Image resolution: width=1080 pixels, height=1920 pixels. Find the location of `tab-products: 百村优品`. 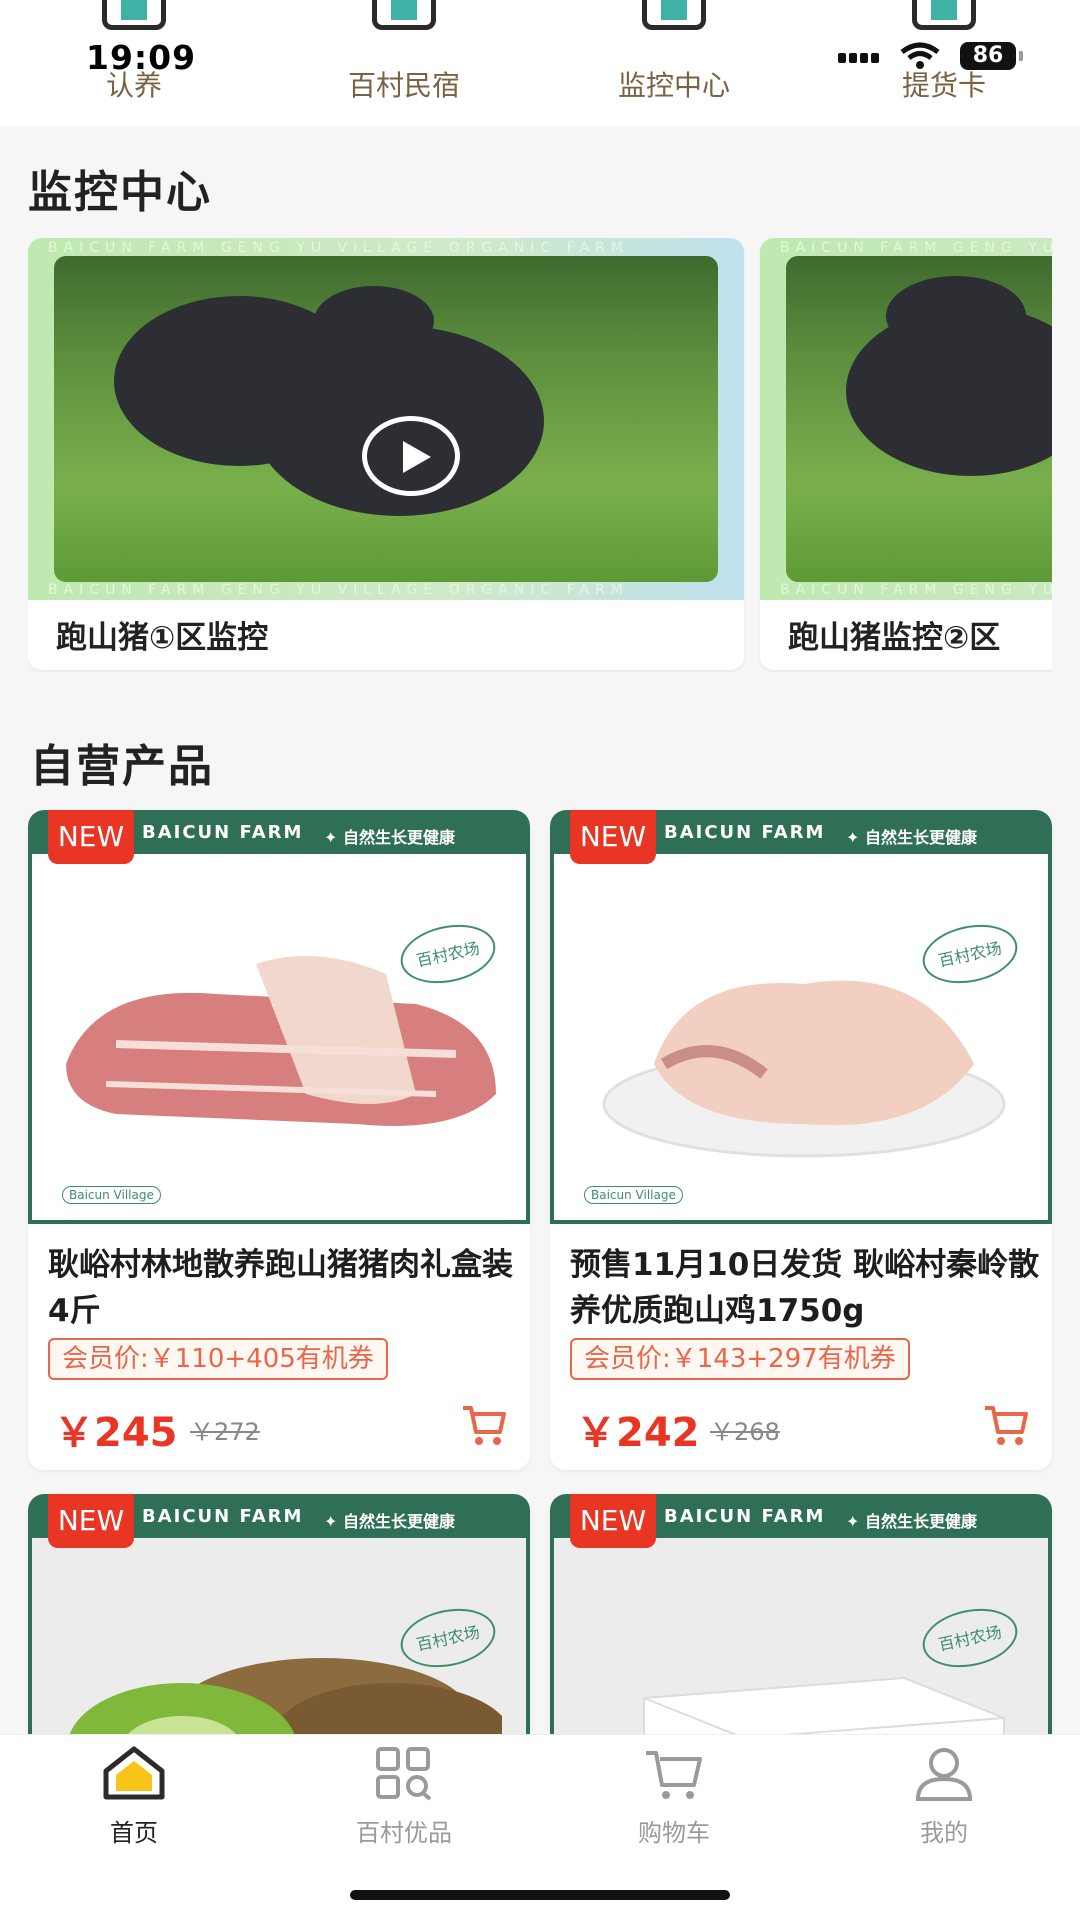

tab-products: 百村优品 is located at coordinates (404, 1795).